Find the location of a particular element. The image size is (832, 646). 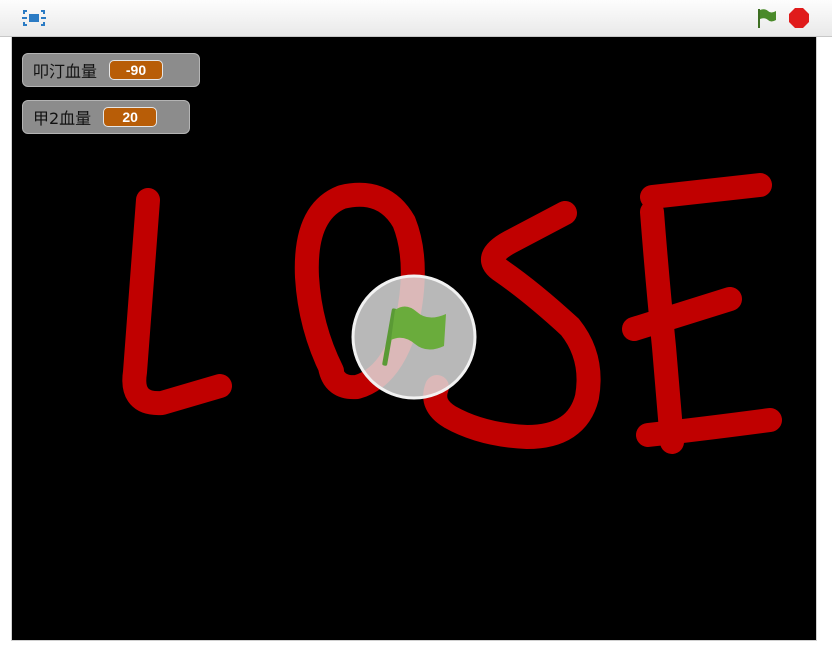

monitor-label: 甲2血量 is located at coordinates (62, 118).